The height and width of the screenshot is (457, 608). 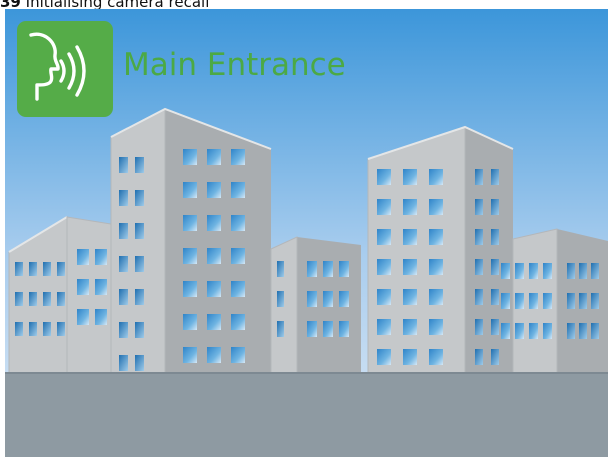 I want to click on ground-edge, so click(x=306, y=373).